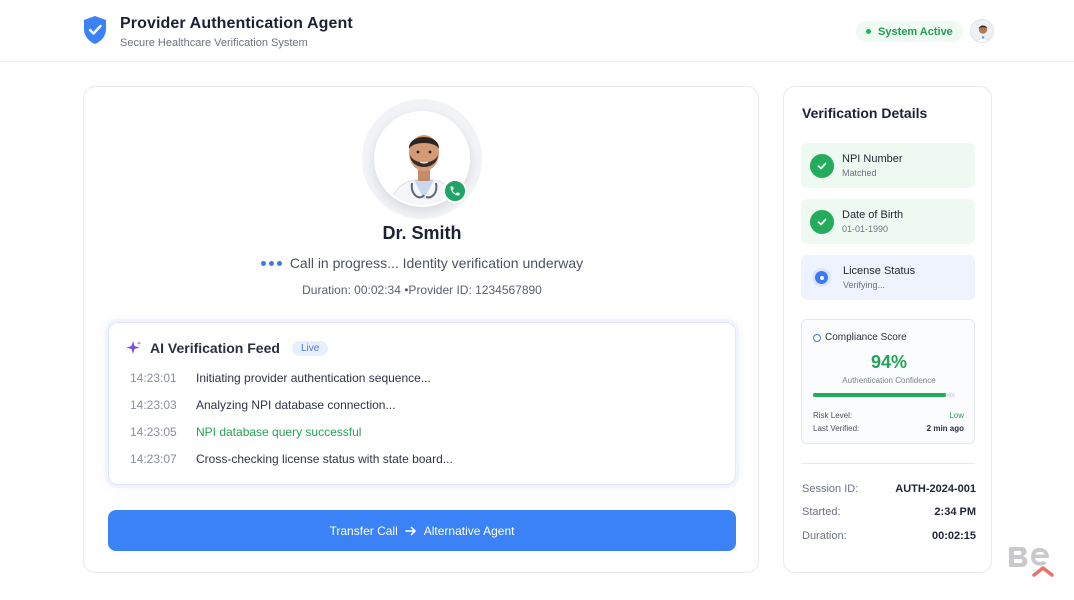 Image resolution: width=1074 pixels, height=600 pixels. I want to click on feed-header: AI Verification Feed Live, so click(227, 348).